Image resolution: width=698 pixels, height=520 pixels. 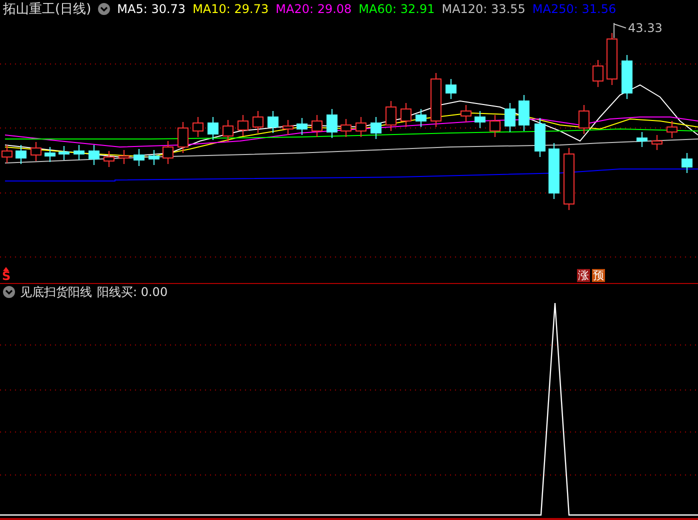 I want to click on ma-value-label: MA120: 33.55, so click(x=484, y=9).